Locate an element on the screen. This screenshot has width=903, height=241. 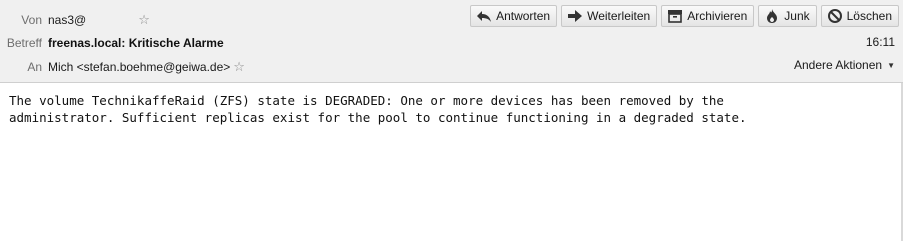
to-label: An is located at coordinates (34, 67).